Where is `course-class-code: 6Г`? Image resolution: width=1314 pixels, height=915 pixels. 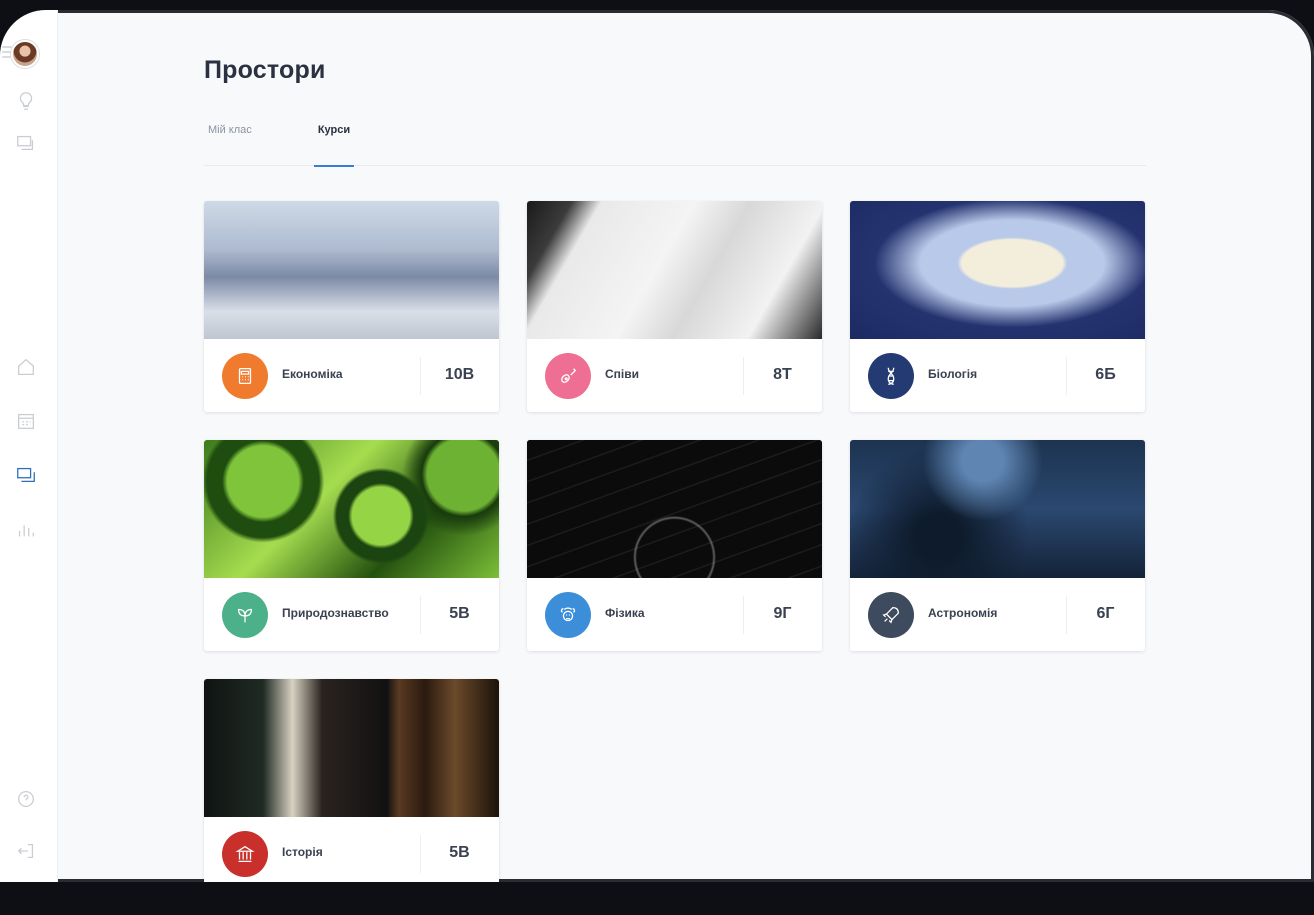
course-class-code: 6Г is located at coordinates (1105, 613).